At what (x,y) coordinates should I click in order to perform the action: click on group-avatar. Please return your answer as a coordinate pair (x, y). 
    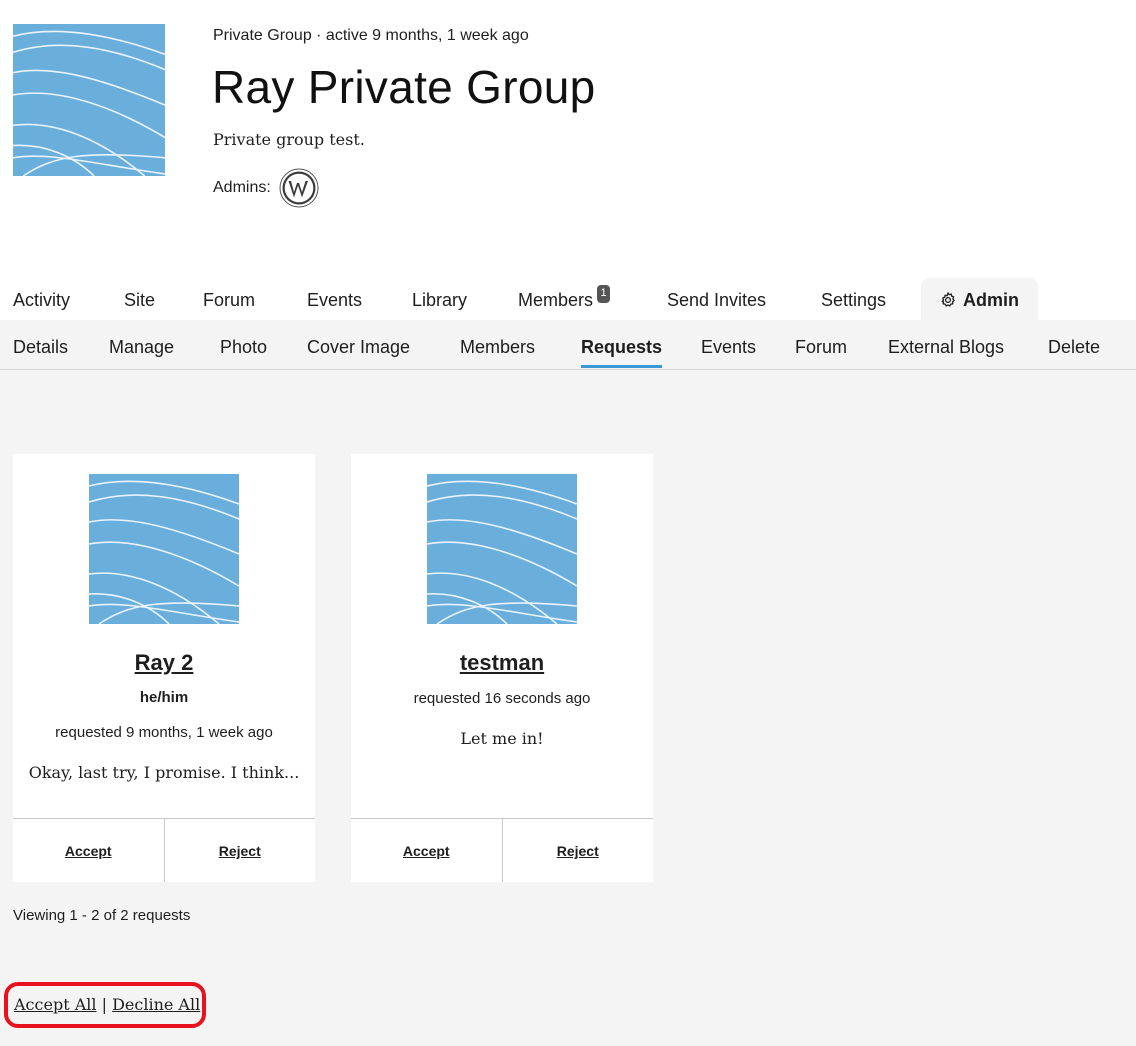
    Looking at the image, I should click on (89, 100).